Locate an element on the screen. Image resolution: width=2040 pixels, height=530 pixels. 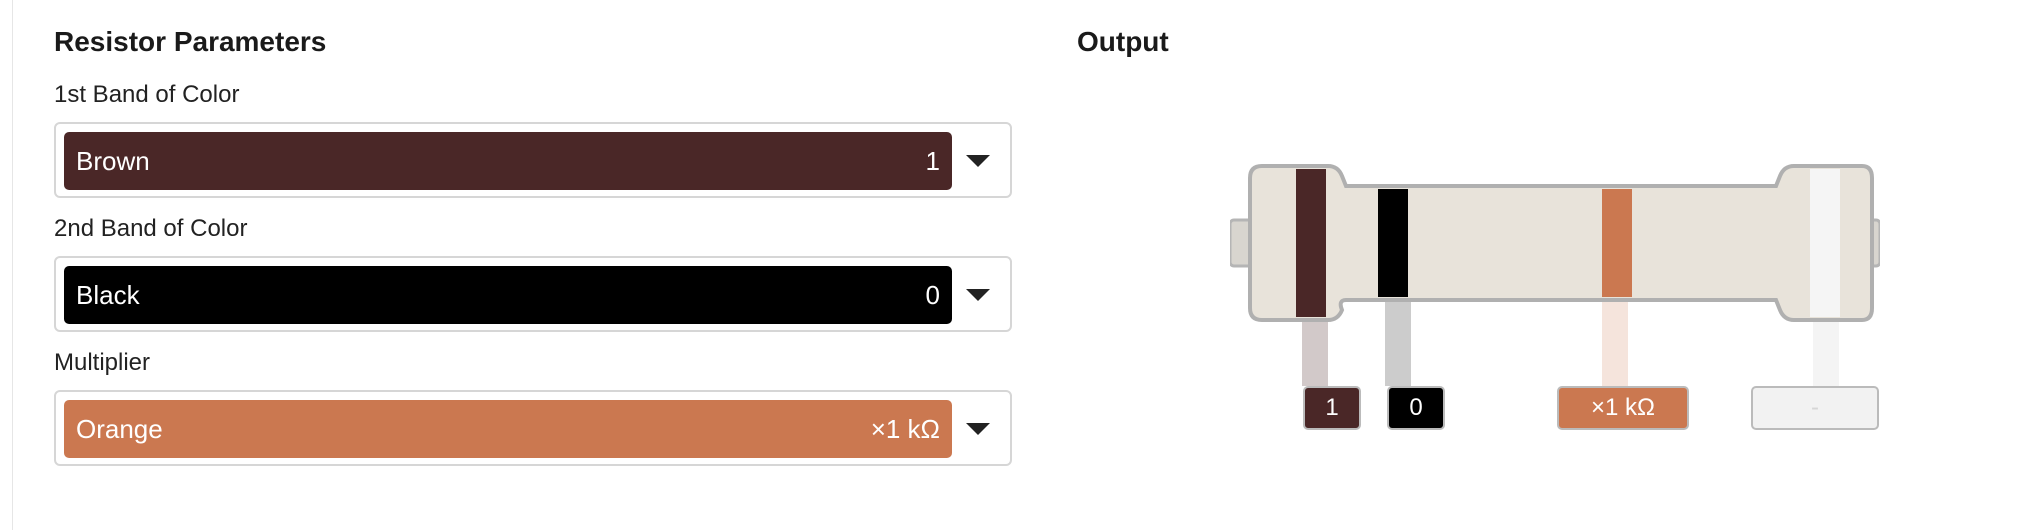
resistor-body is located at coordinates (1561, 243).